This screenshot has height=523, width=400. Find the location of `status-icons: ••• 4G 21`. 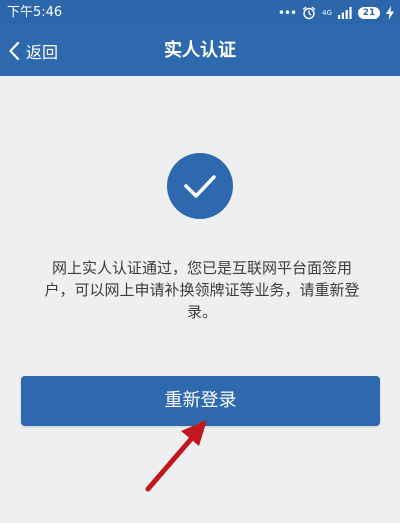

status-icons: ••• 4G 21 is located at coordinates (336, 13).